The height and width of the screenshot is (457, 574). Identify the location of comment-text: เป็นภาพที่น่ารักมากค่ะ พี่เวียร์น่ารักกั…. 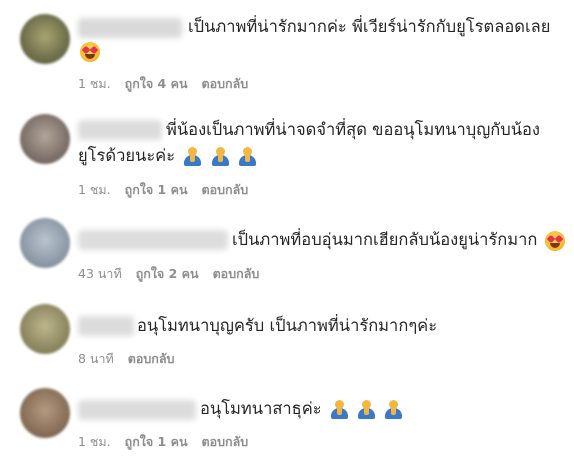
(369, 26).